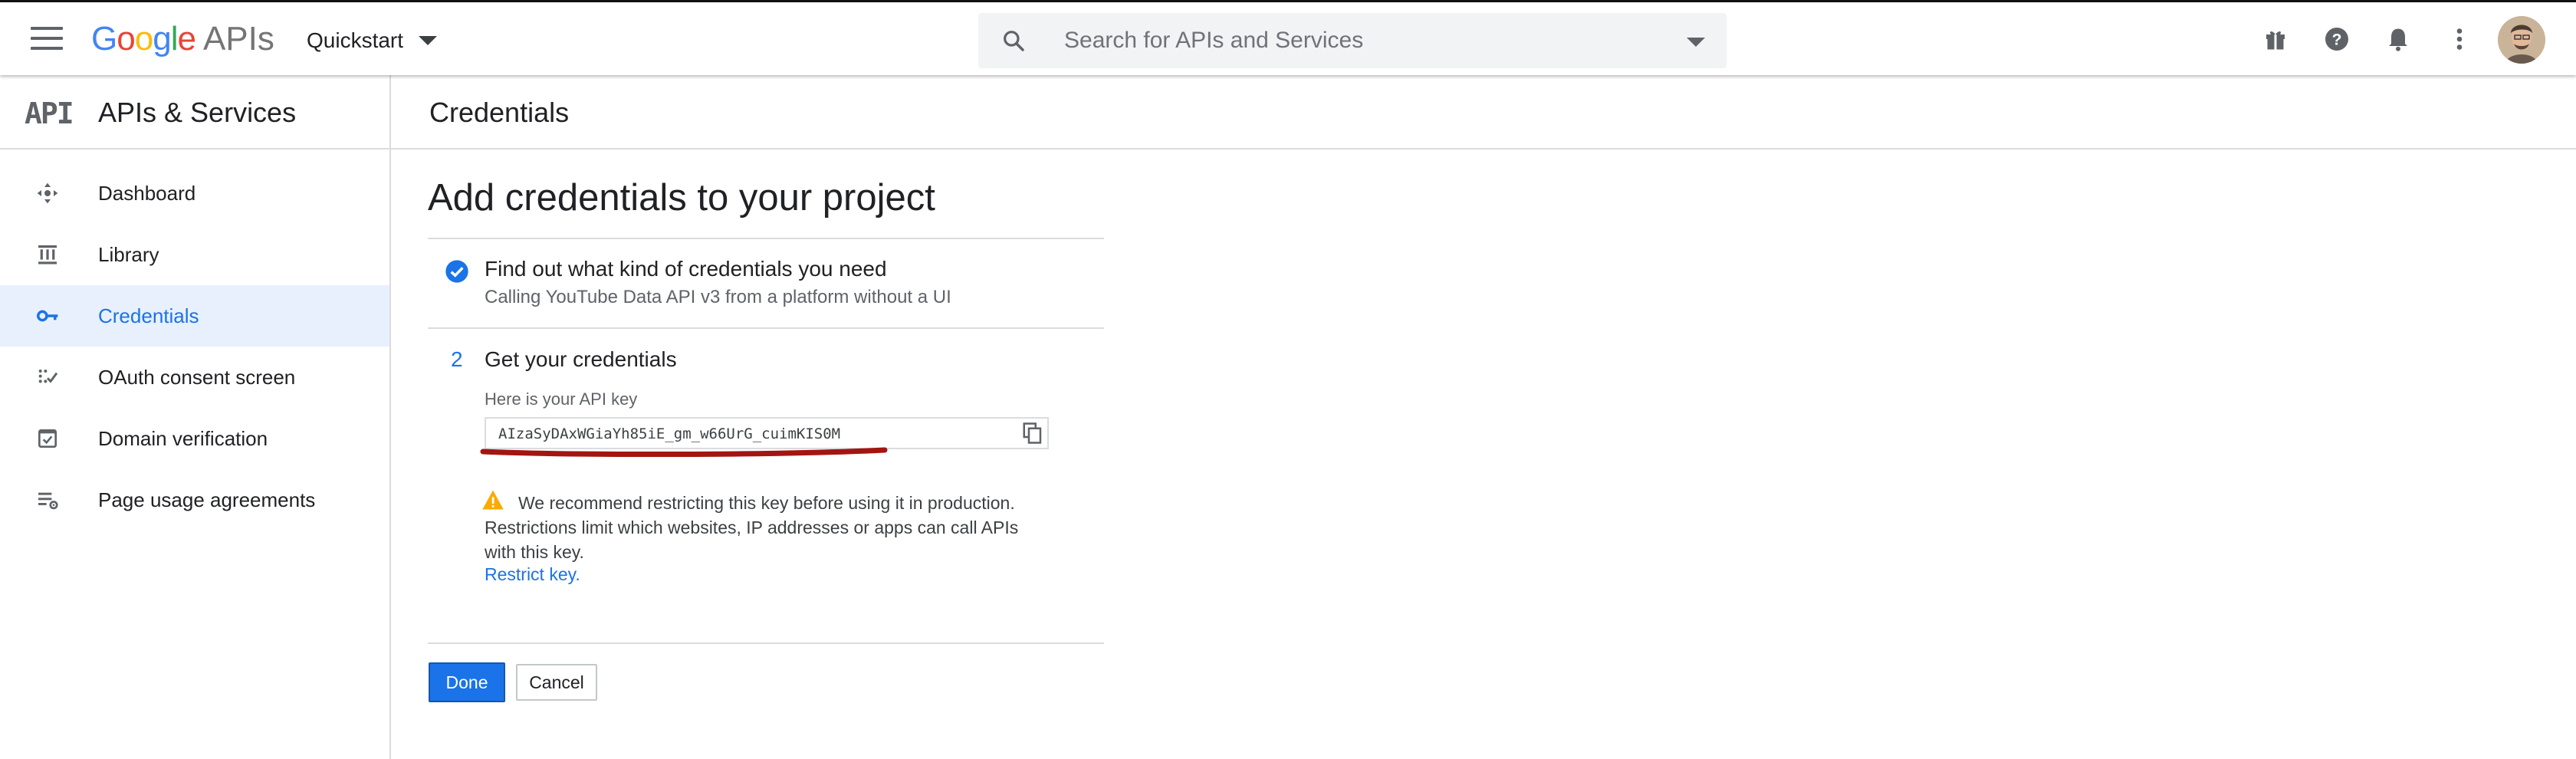  I want to click on project-name: Quickstart, so click(356, 40).